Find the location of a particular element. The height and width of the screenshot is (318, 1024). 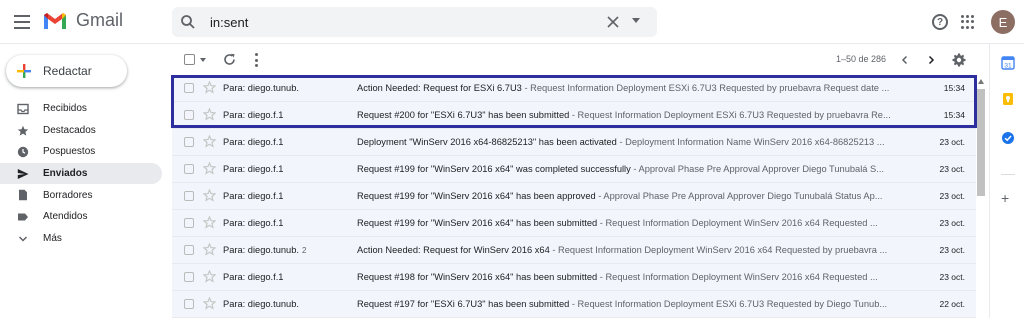

tasks-icon is located at coordinates (1008, 138).